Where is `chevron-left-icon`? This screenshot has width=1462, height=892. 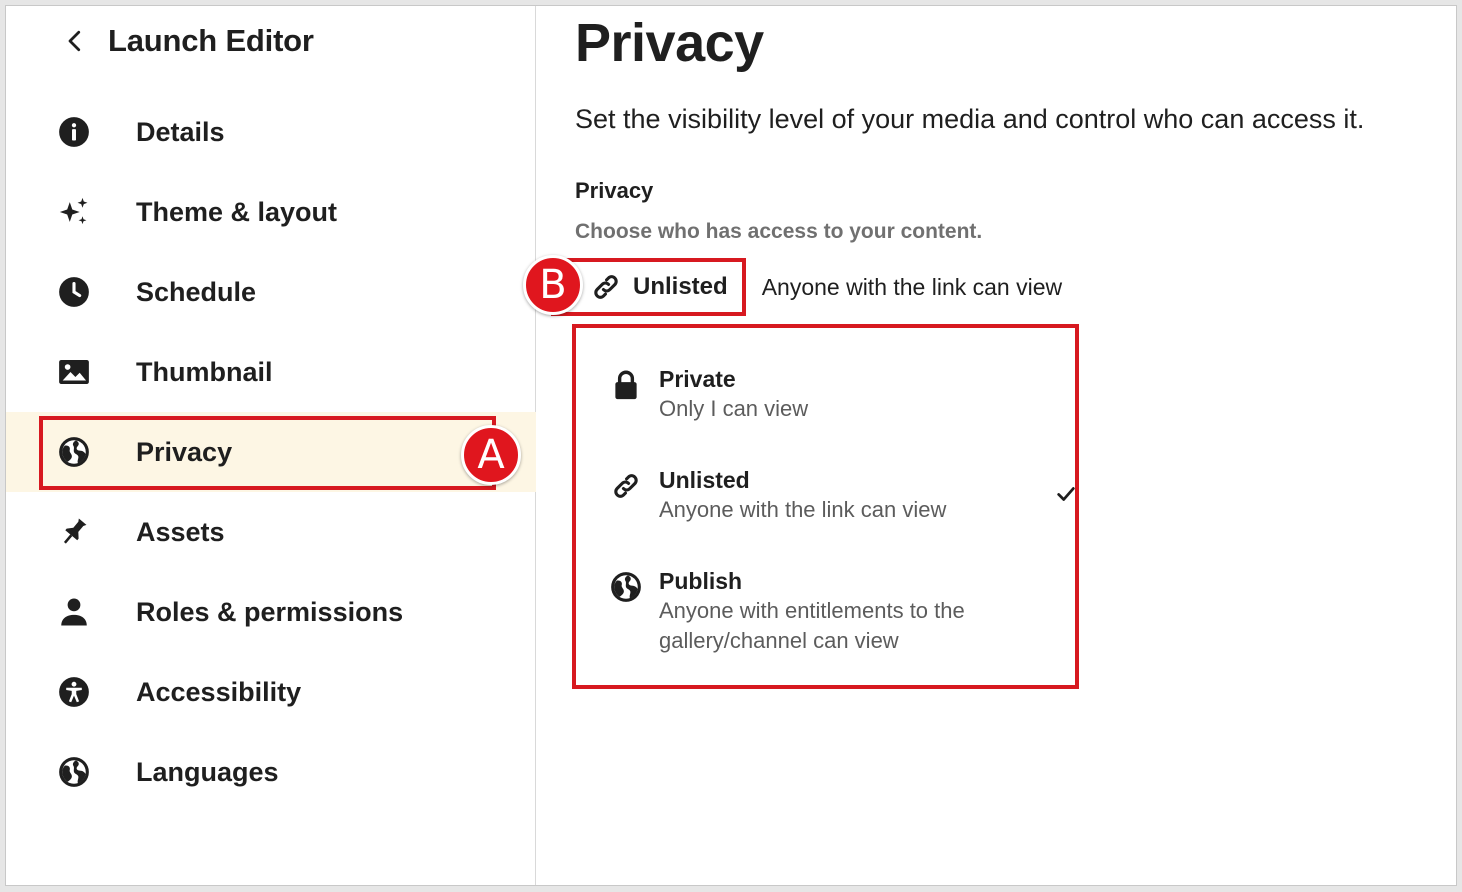
chevron-left-icon is located at coordinates (74, 41).